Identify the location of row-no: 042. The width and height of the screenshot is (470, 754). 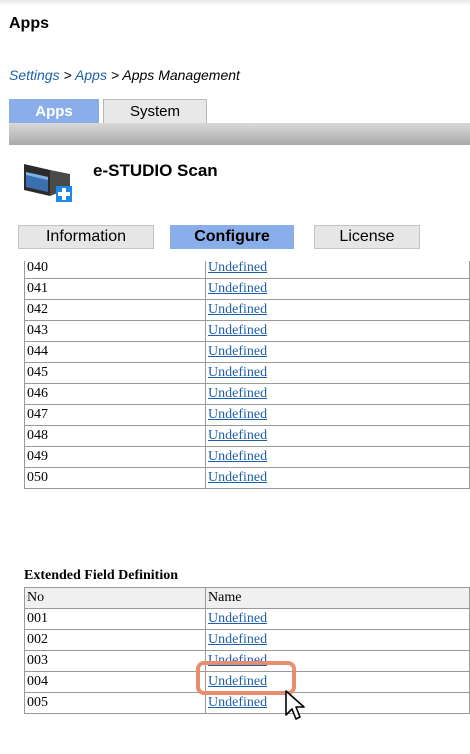
(115, 310).